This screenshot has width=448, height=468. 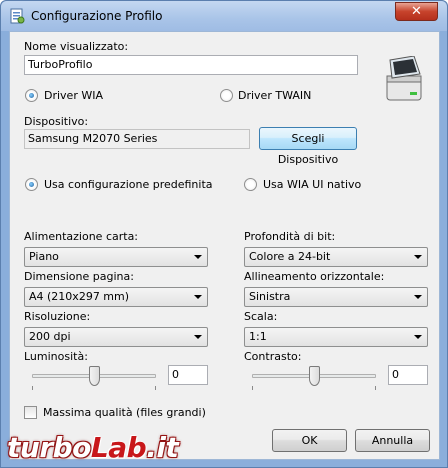 I want to click on ok-button: OK, so click(x=309, y=440).